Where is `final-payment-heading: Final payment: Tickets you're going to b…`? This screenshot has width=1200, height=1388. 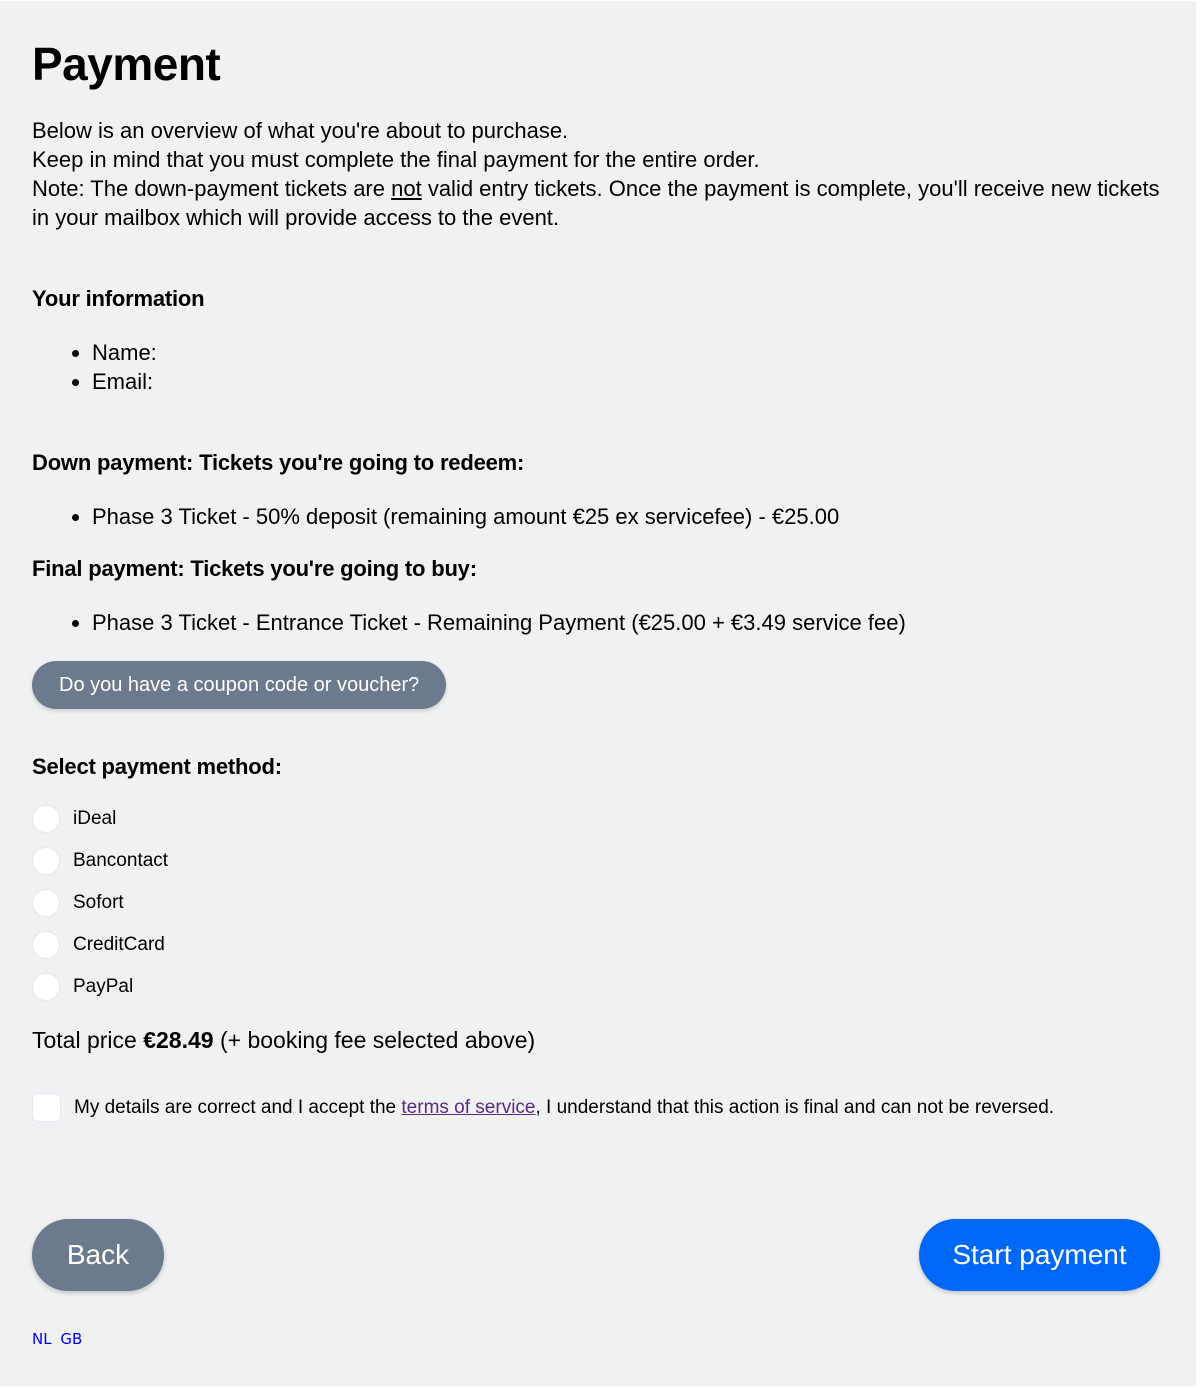 final-payment-heading: Final payment: Tickets you're going to b… is located at coordinates (254, 568).